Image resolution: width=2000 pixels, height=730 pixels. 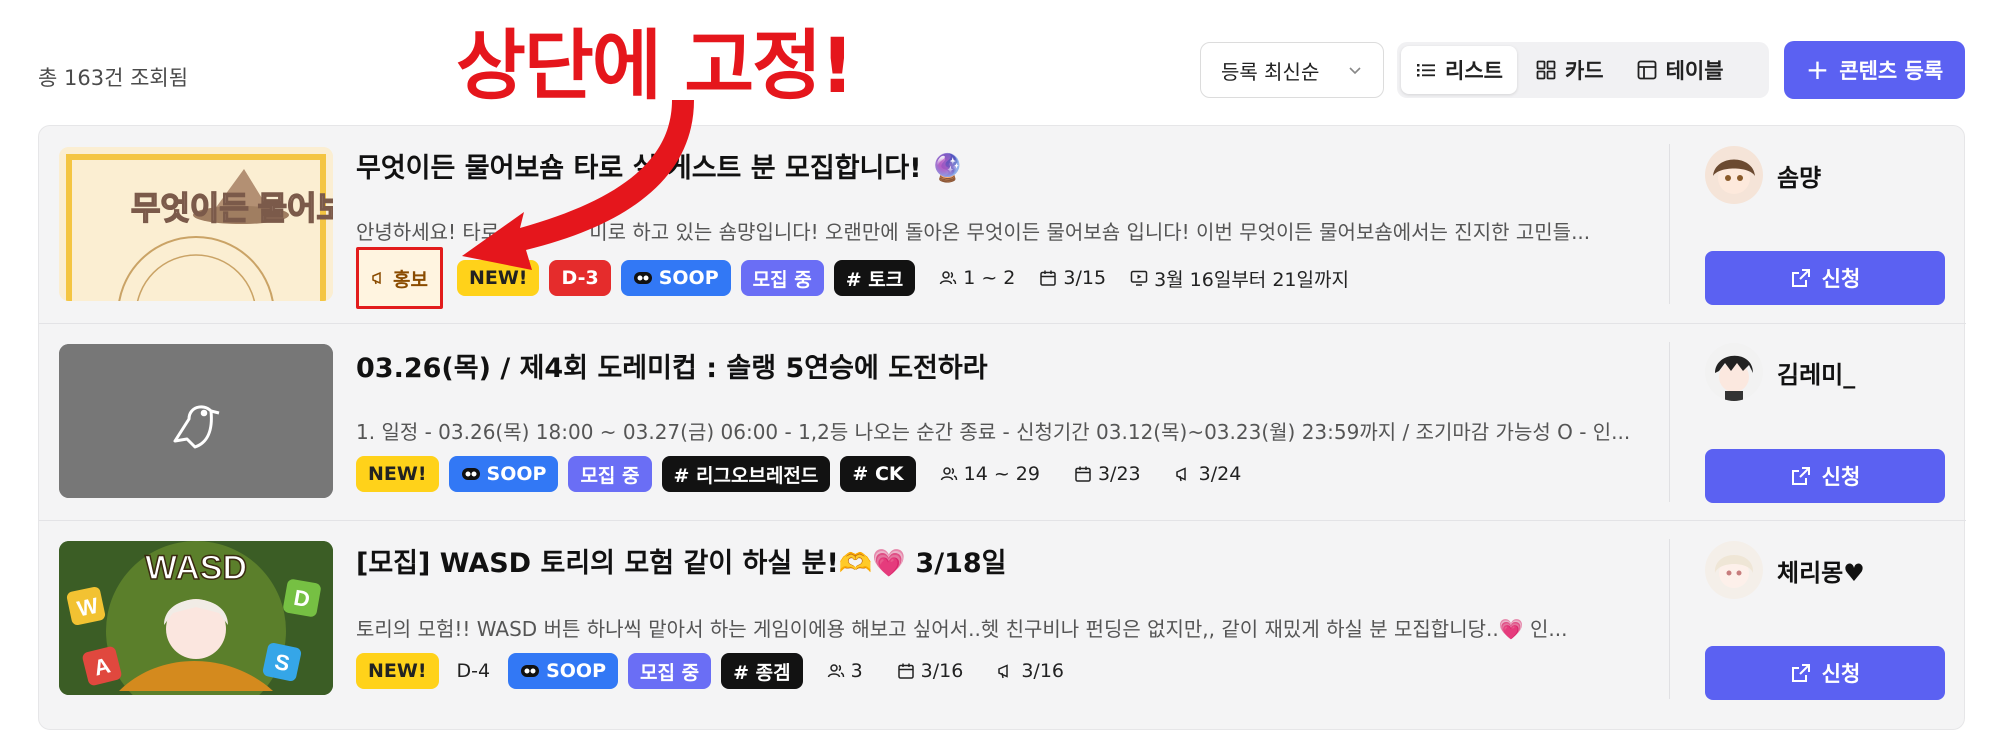 I want to click on annotation-label: 상단에 고정!, so click(x=655, y=65).